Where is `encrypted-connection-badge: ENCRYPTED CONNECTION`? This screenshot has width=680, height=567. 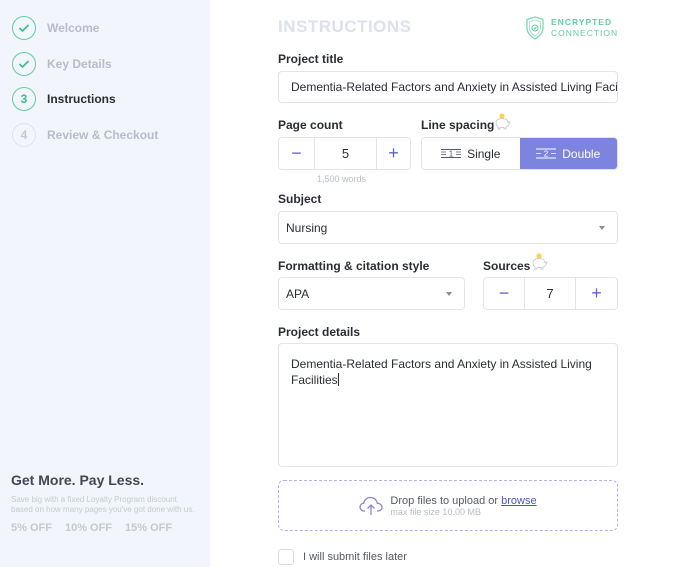
encrypted-connection-badge: ENCRYPTED CONNECTION is located at coordinates (571, 28).